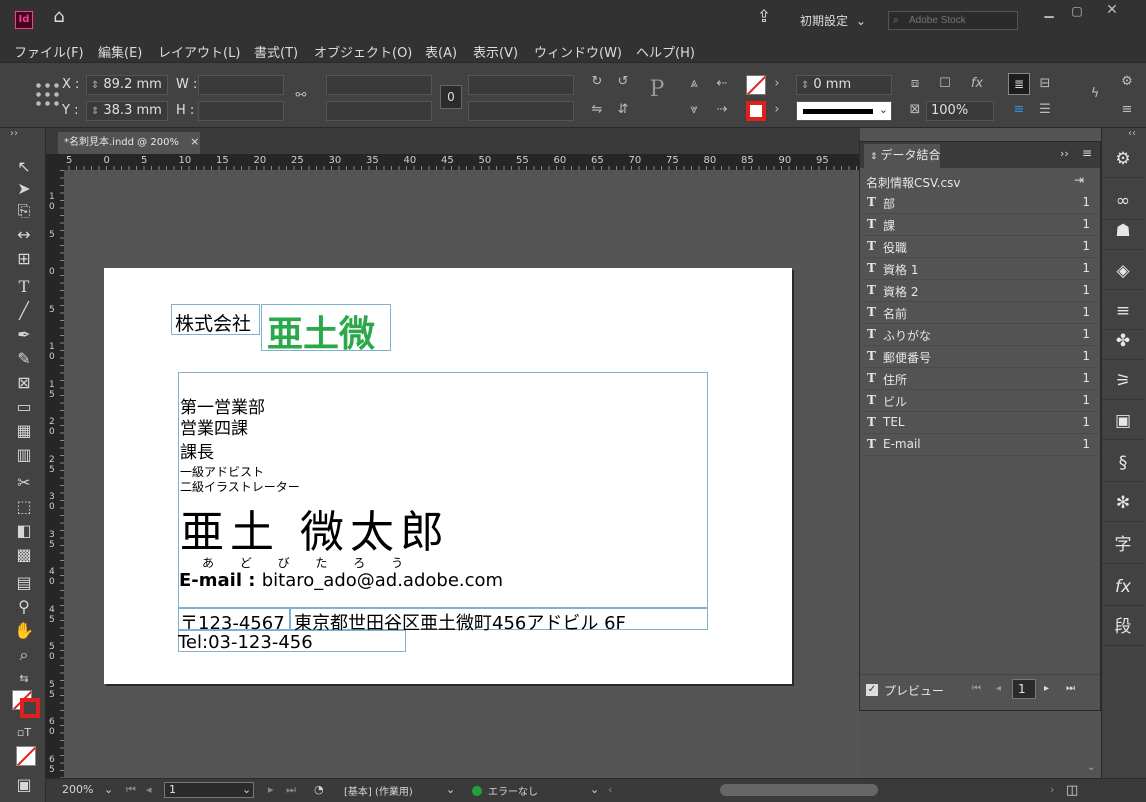 This screenshot has height=802, width=1146. What do you see at coordinates (976, 688) in the screenshot?
I see `first-record-icon: ⏮` at bounding box center [976, 688].